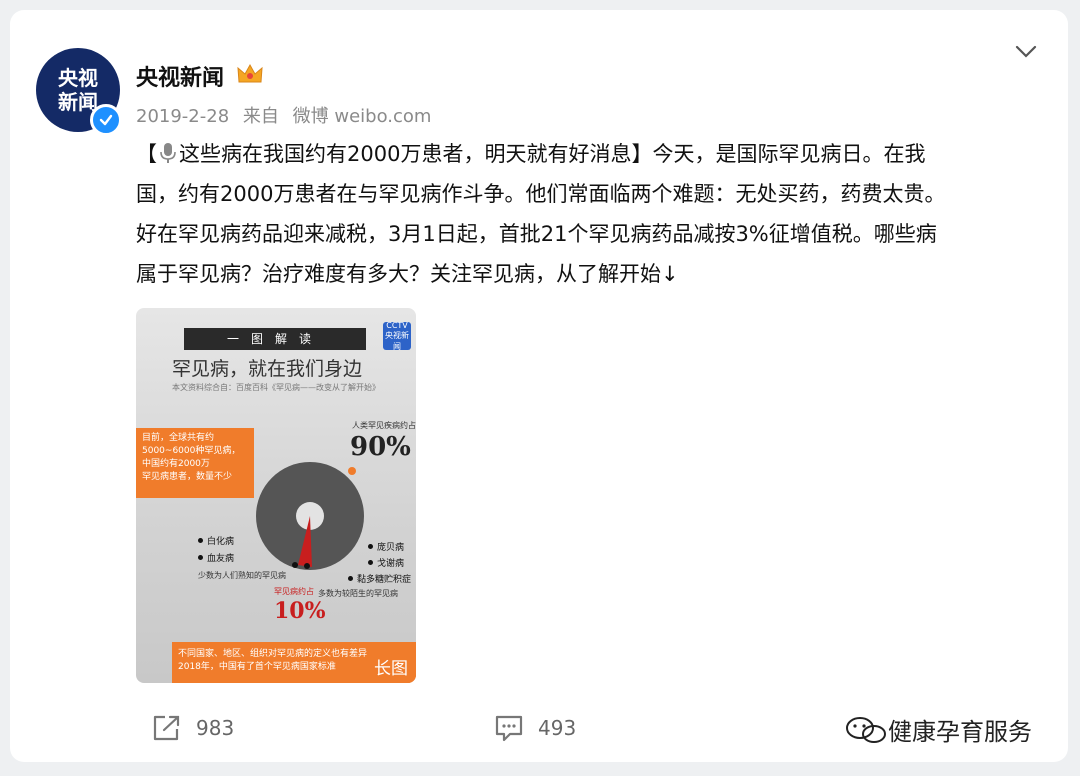 The height and width of the screenshot is (776, 1080). What do you see at coordinates (216, 540) in the screenshot?
I see `disease-albinism: 白化病` at bounding box center [216, 540].